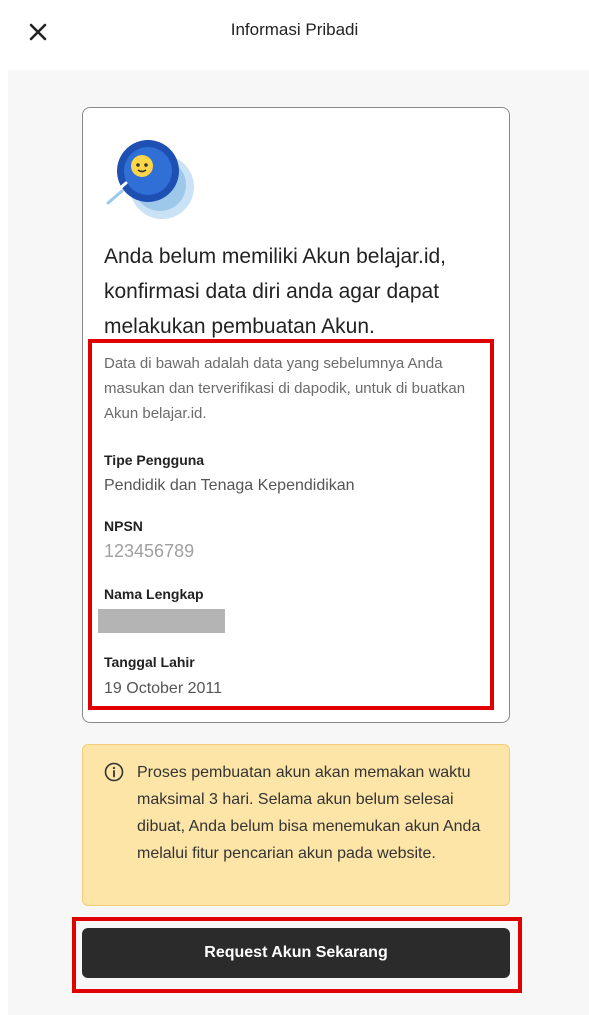 The image size is (589, 1015). Describe the element at coordinates (149, 551) in the screenshot. I see `field-value-npsn: 123456789` at that location.